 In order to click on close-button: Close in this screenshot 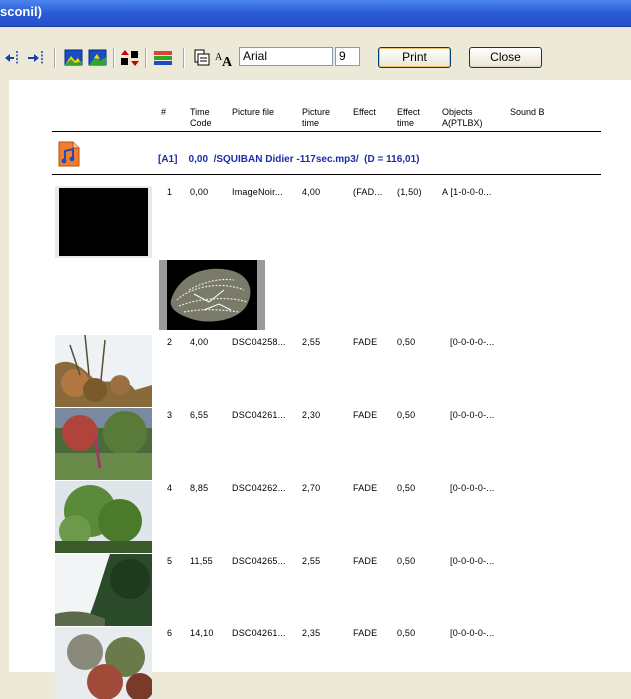, I will do `click(505, 57)`.